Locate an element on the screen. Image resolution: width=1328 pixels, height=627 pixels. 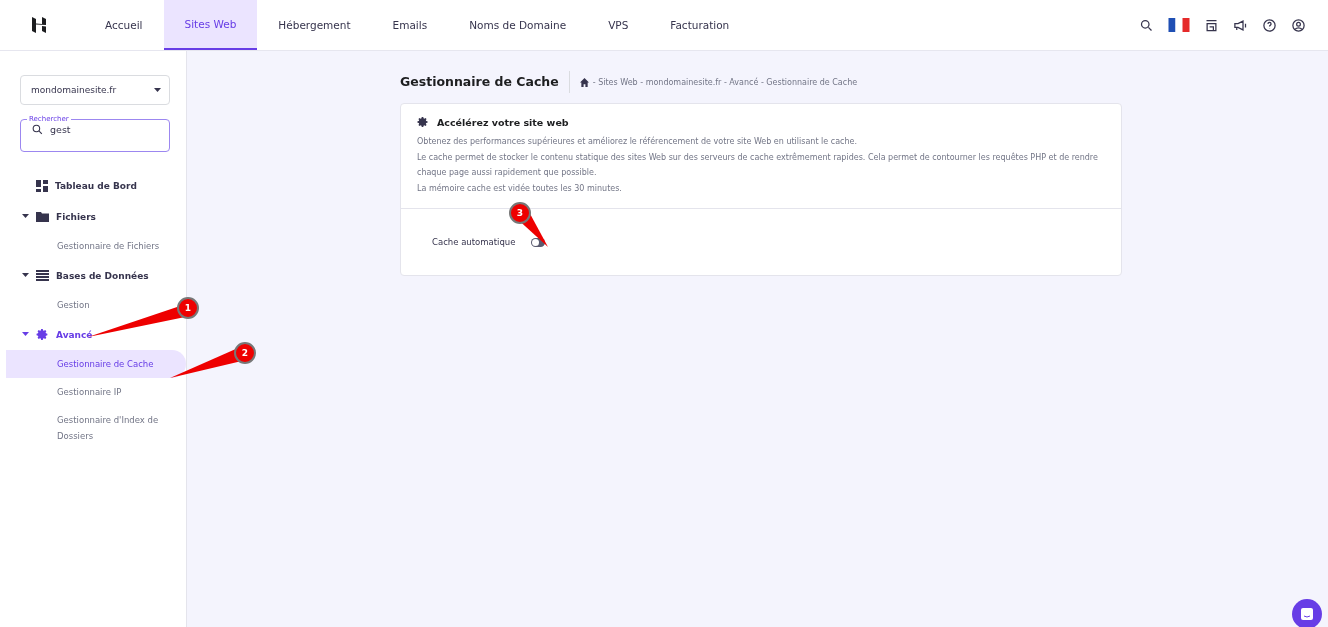
chat-icon is located at coordinates (1307, 614).